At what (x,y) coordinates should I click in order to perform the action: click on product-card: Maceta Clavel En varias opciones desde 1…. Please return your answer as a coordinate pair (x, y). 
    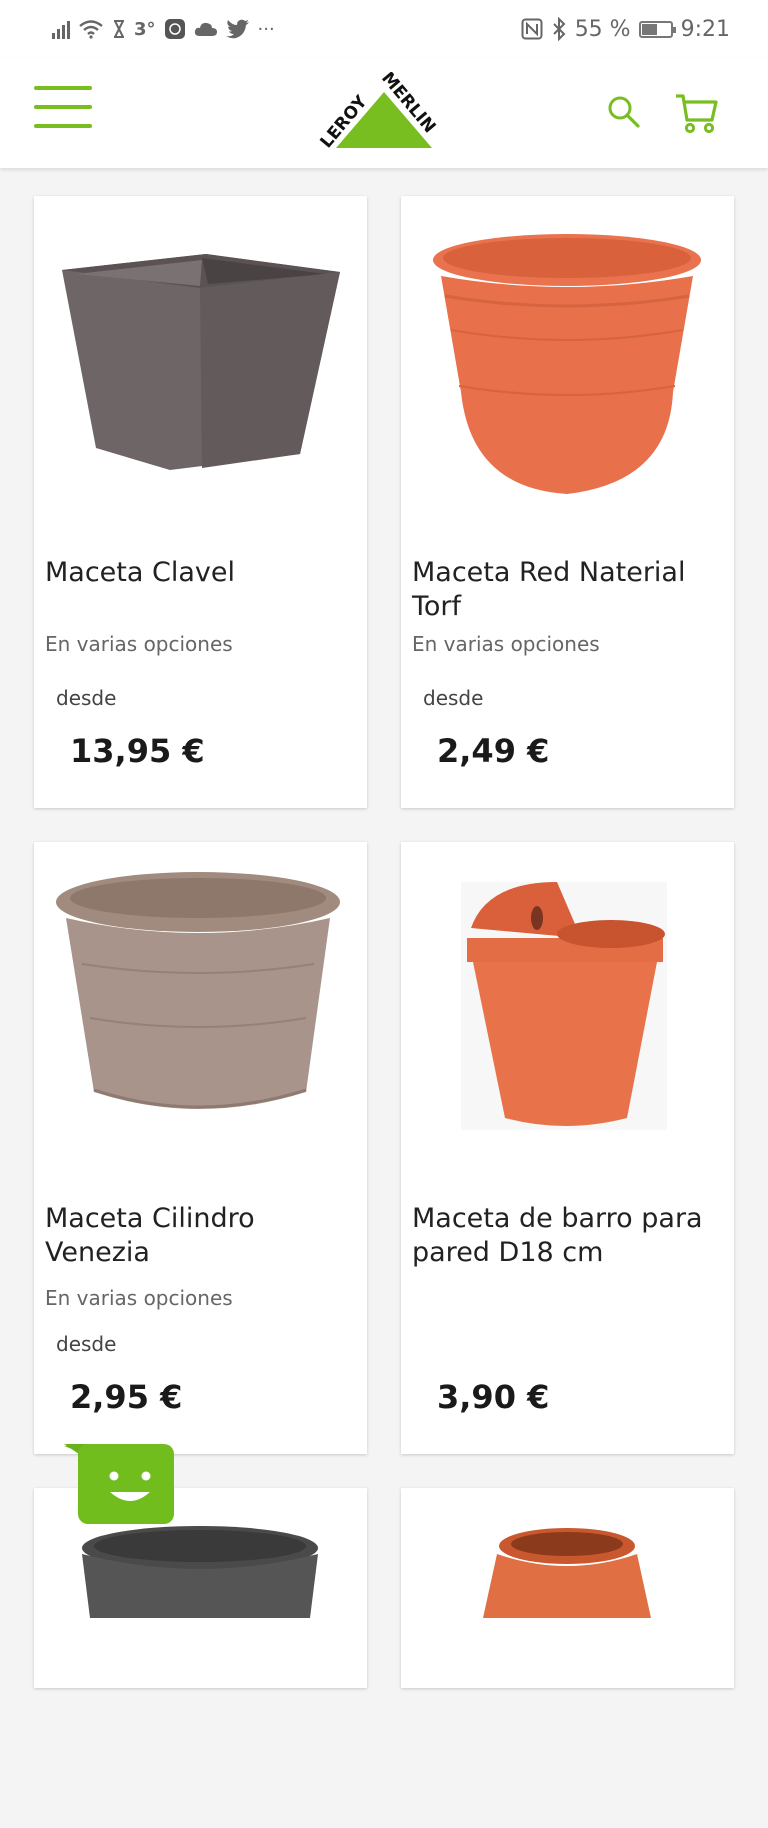
    Looking at the image, I should click on (200, 502).